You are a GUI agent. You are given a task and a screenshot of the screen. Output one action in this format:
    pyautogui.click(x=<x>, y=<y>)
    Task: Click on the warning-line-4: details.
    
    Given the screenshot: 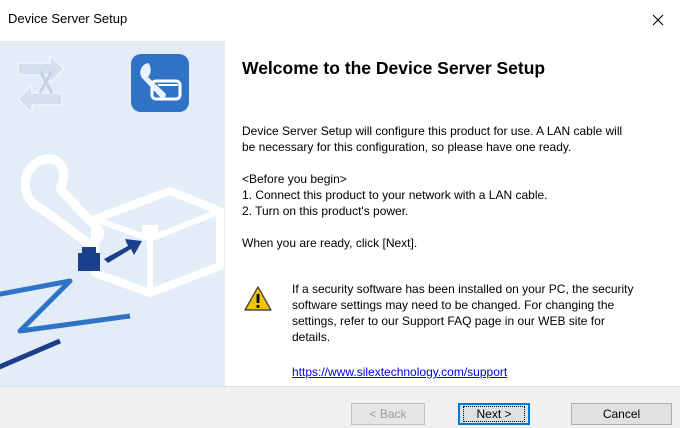 What is the action you would take?
    pyautogui.click(x=311, y=337)
    